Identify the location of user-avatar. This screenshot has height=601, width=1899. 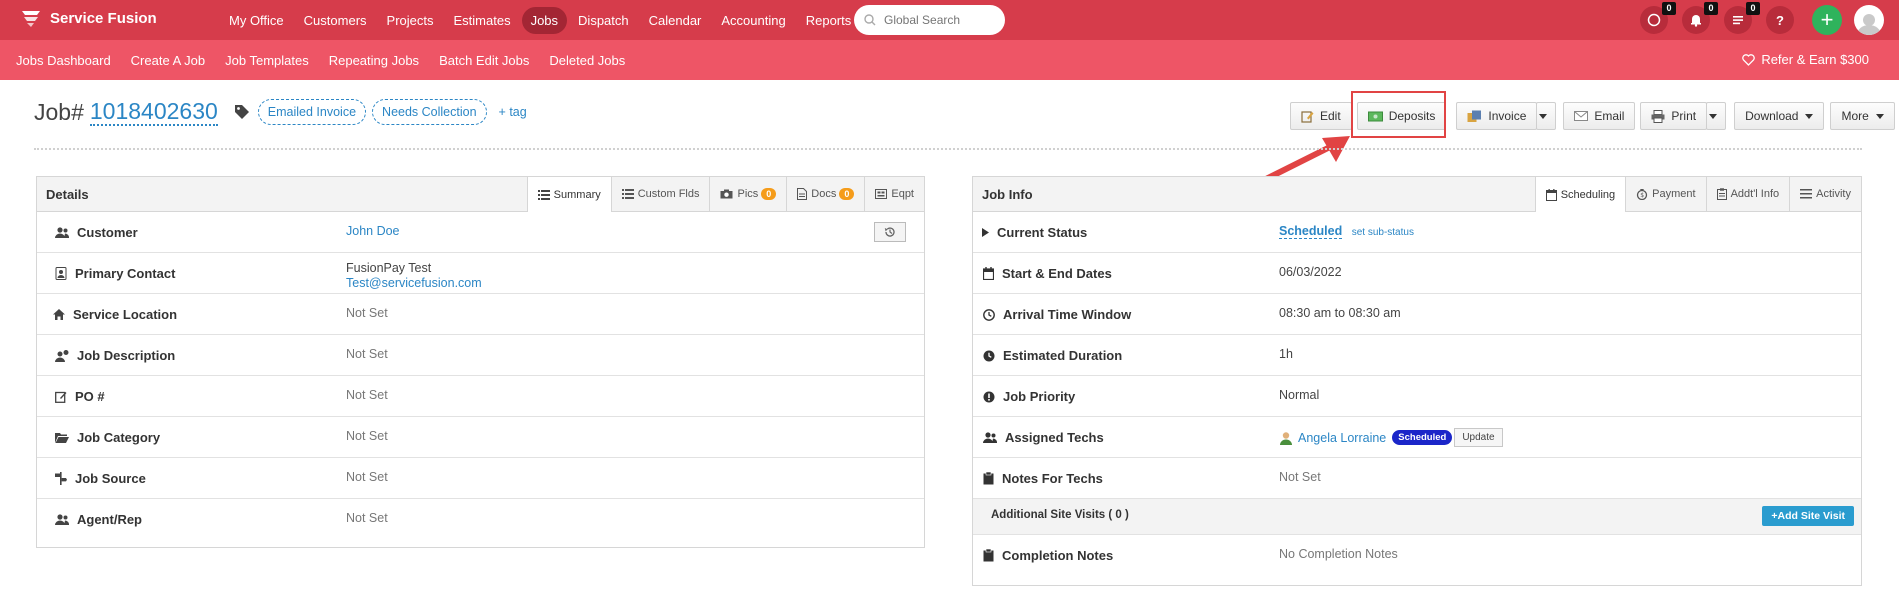
(1869, 20).